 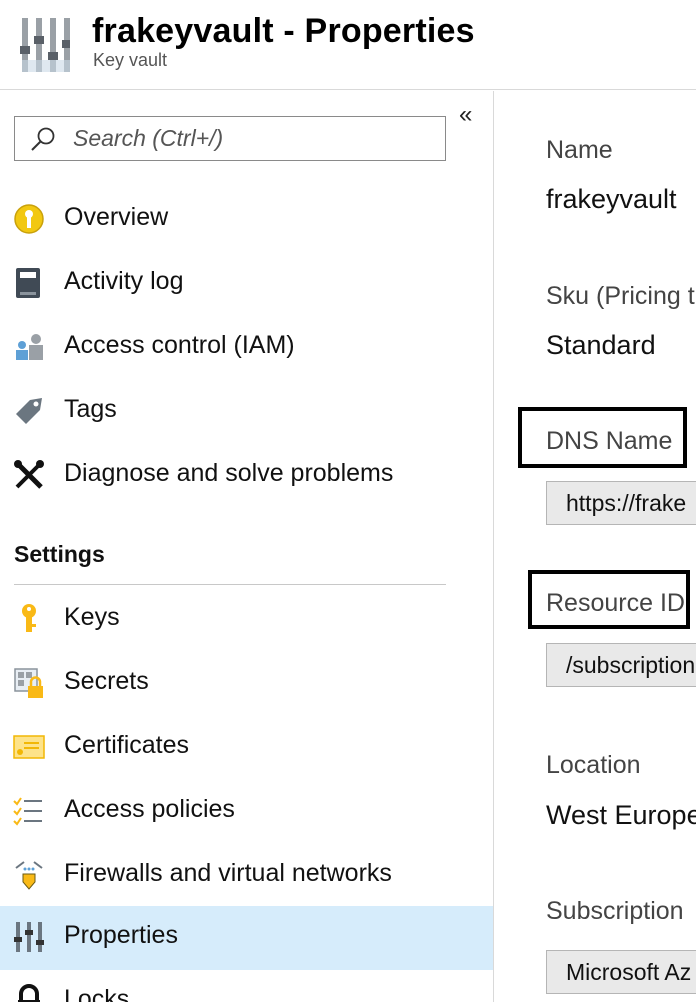 I want to click on subscription-field: Microsoft Az, so click(x=621, y=972).